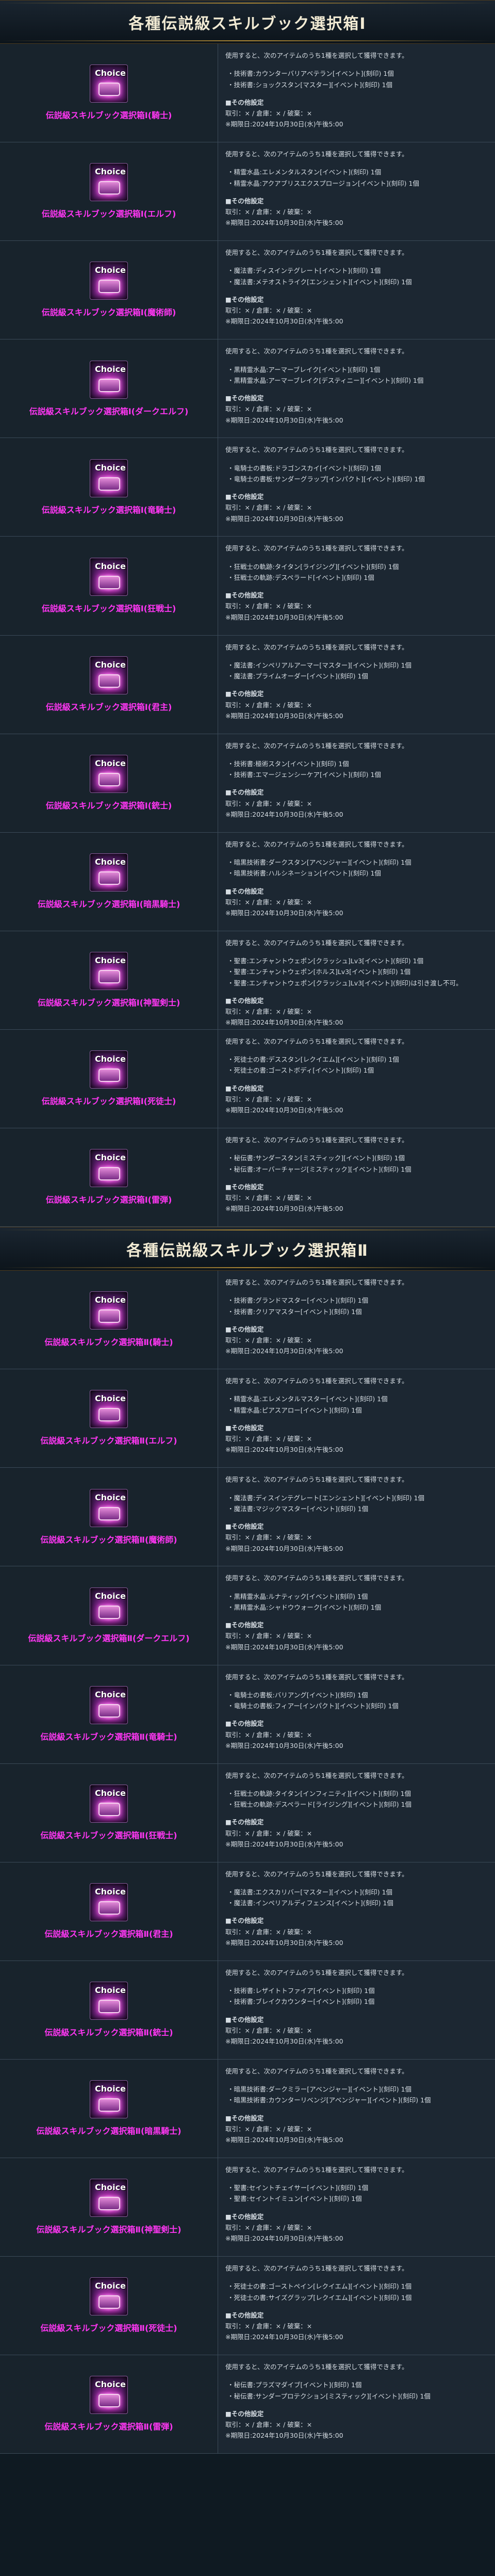 Image resolution: width=495 pixels, height=2576 pixels. Describe the element at coordinates (109, 1078) in the screenshot. I see `item-cell: Choice 伝説級スキルブック選択箱Ⅰ(死徒士)` at that location.